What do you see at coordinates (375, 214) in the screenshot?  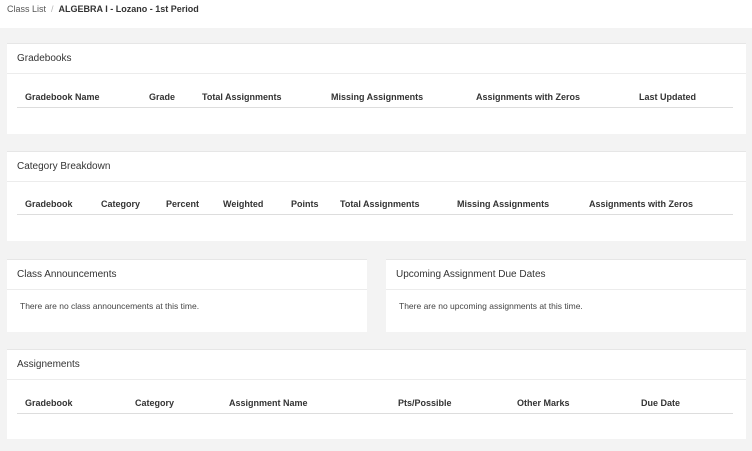 I see `category-header-rule` at bounding box center [375, 214].